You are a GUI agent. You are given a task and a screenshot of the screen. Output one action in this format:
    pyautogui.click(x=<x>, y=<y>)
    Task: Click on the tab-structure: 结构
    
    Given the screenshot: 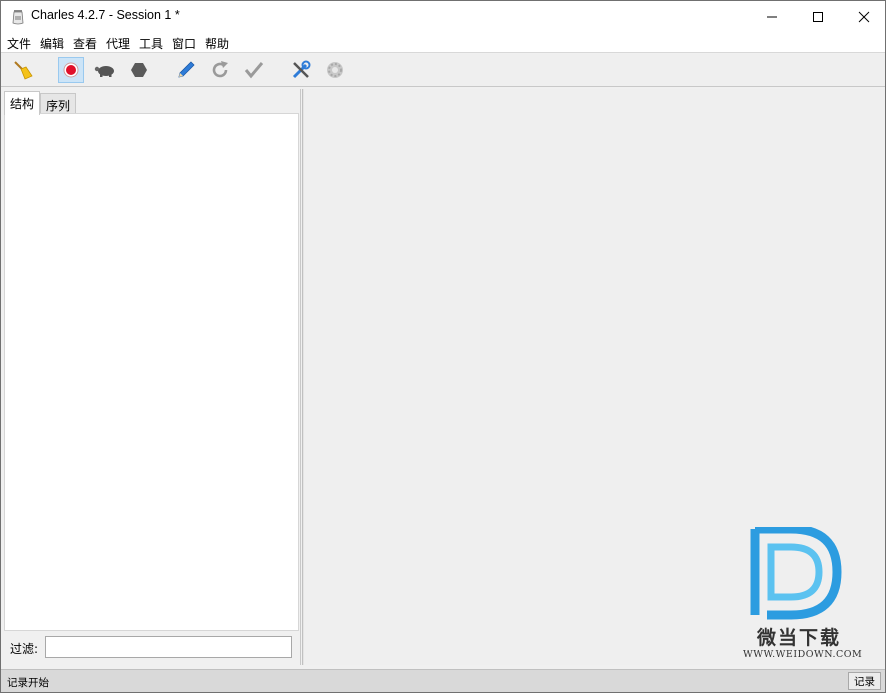 What is the action you would take?
    pyautogui.click(x=22, y=103)
    